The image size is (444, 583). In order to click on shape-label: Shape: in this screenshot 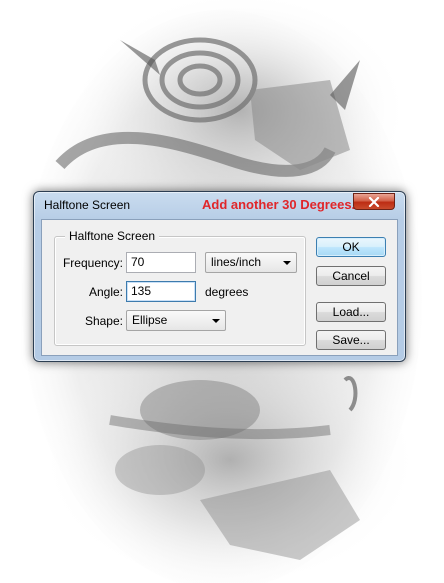, I will do `click(103, 321)`.